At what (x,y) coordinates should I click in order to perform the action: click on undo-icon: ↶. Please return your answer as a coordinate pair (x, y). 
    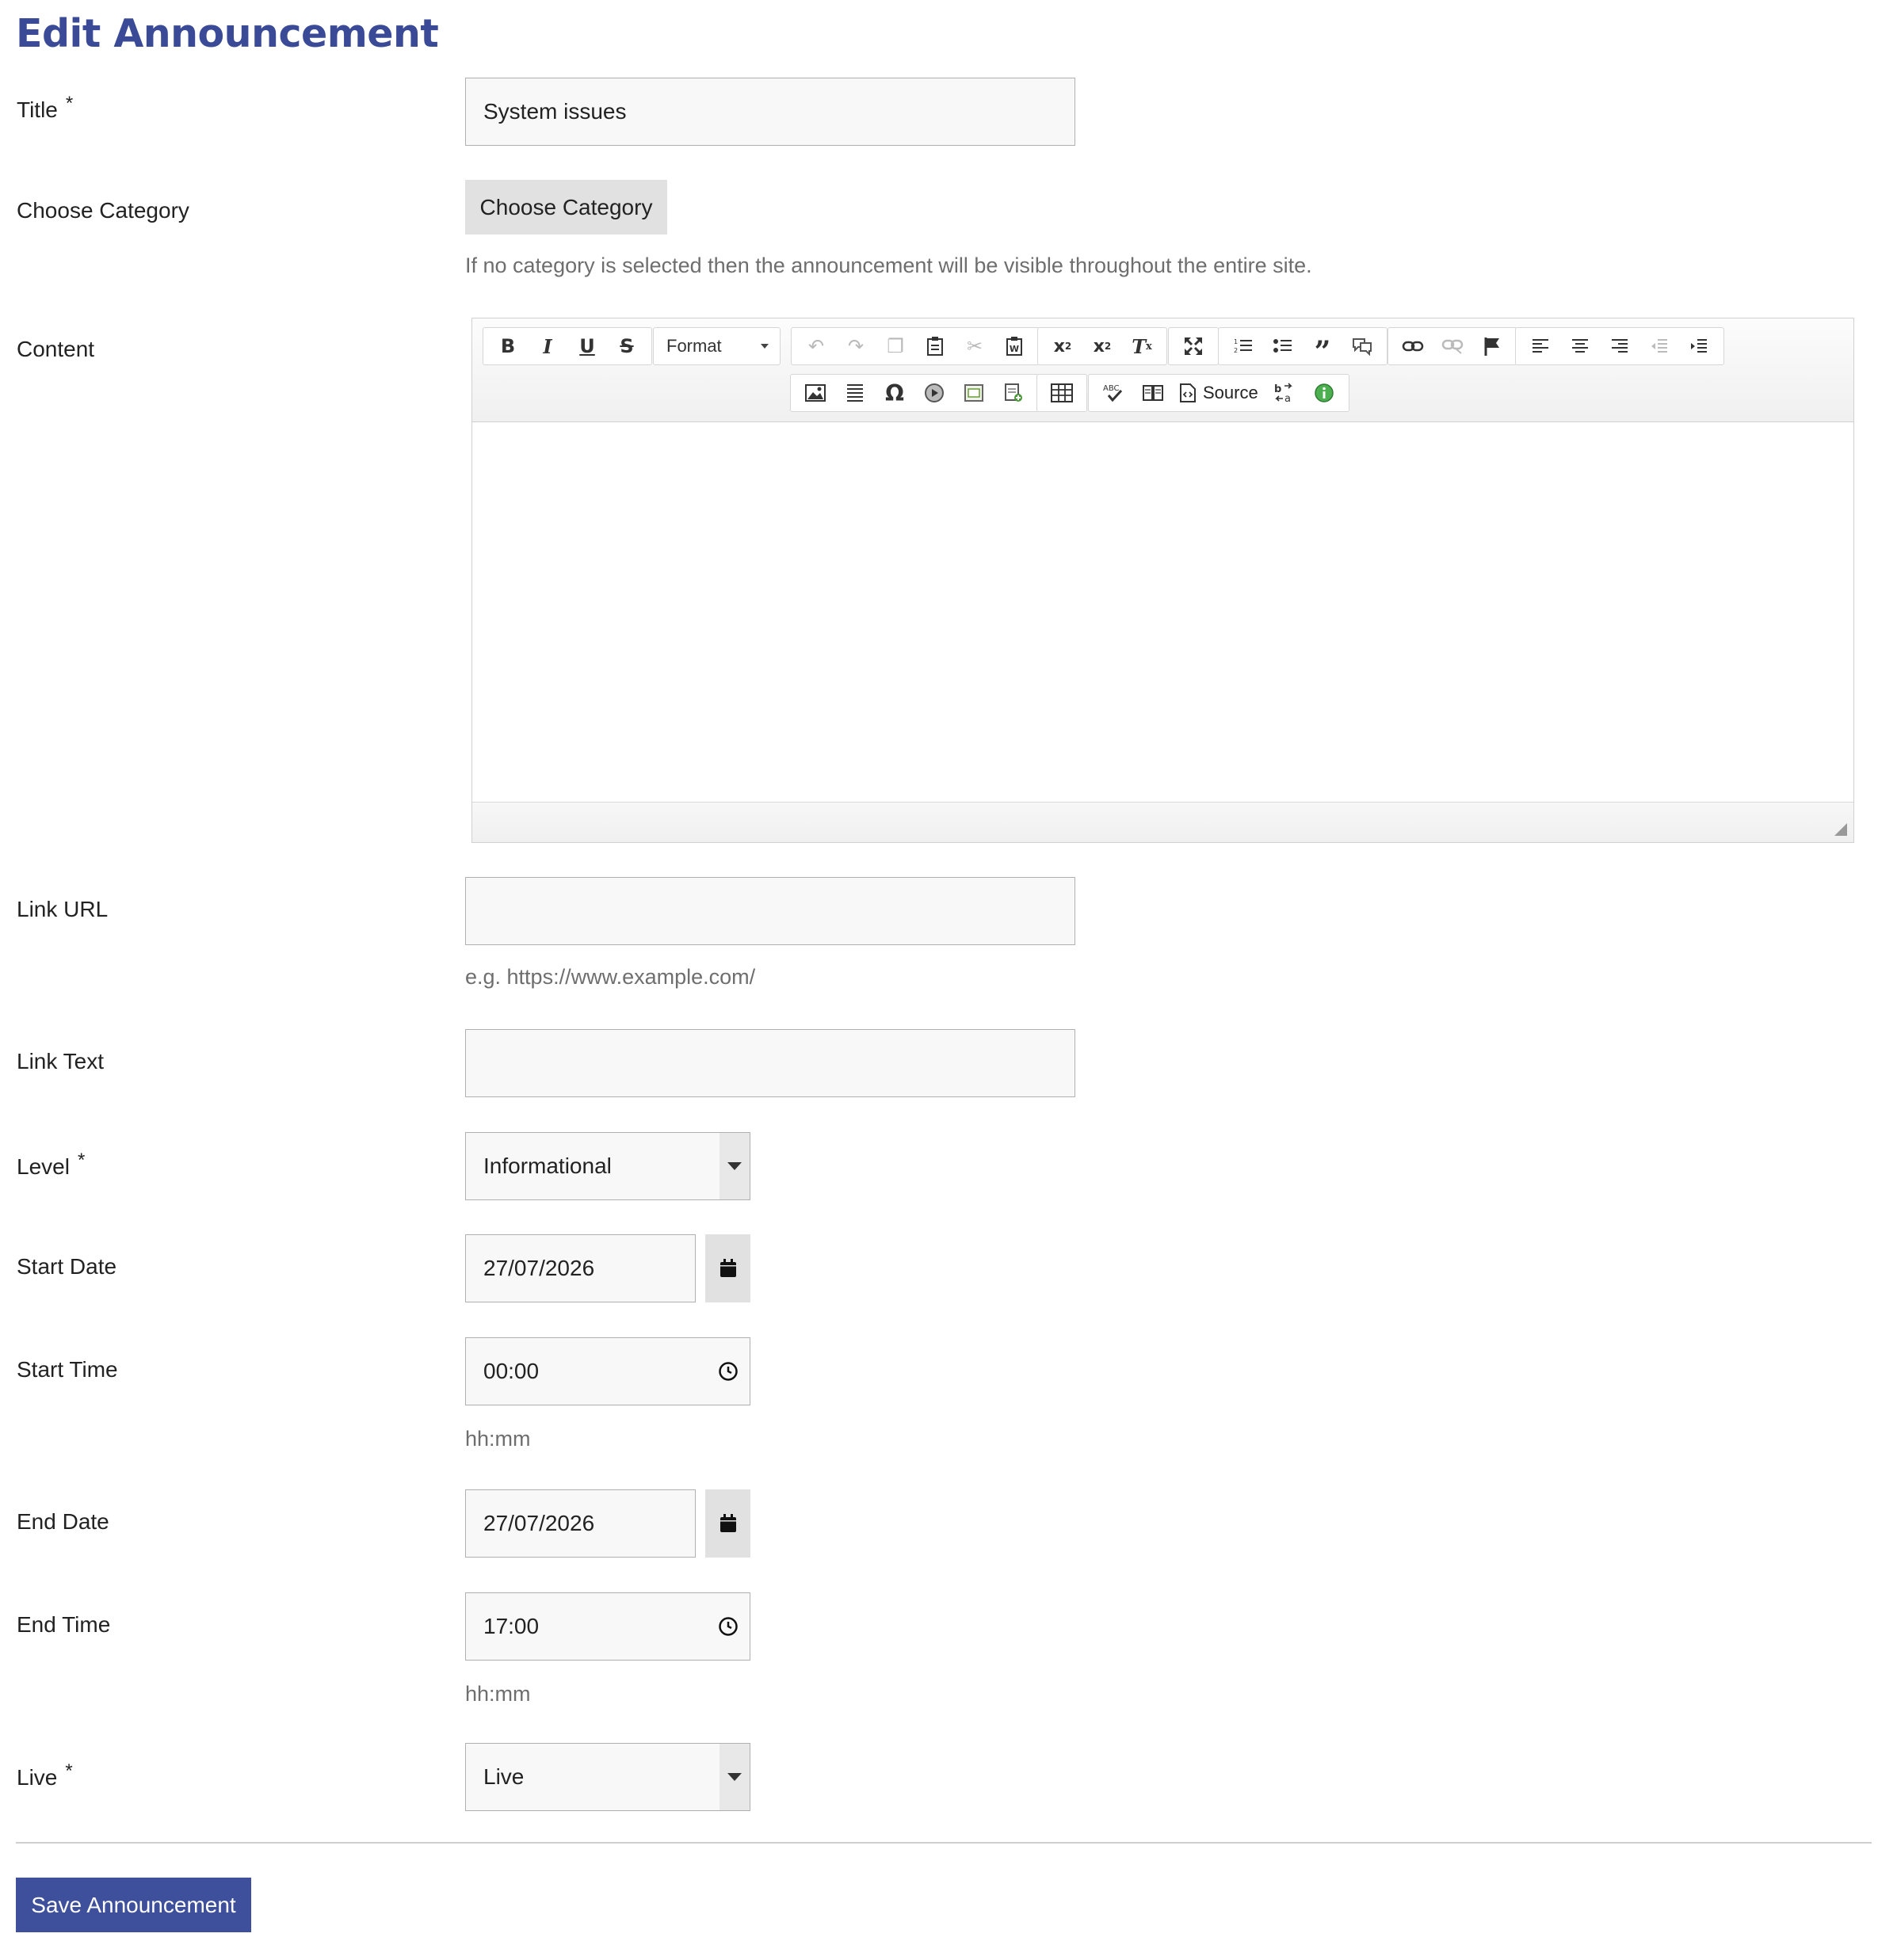
    Looking at the image, I should click on (816, 346).